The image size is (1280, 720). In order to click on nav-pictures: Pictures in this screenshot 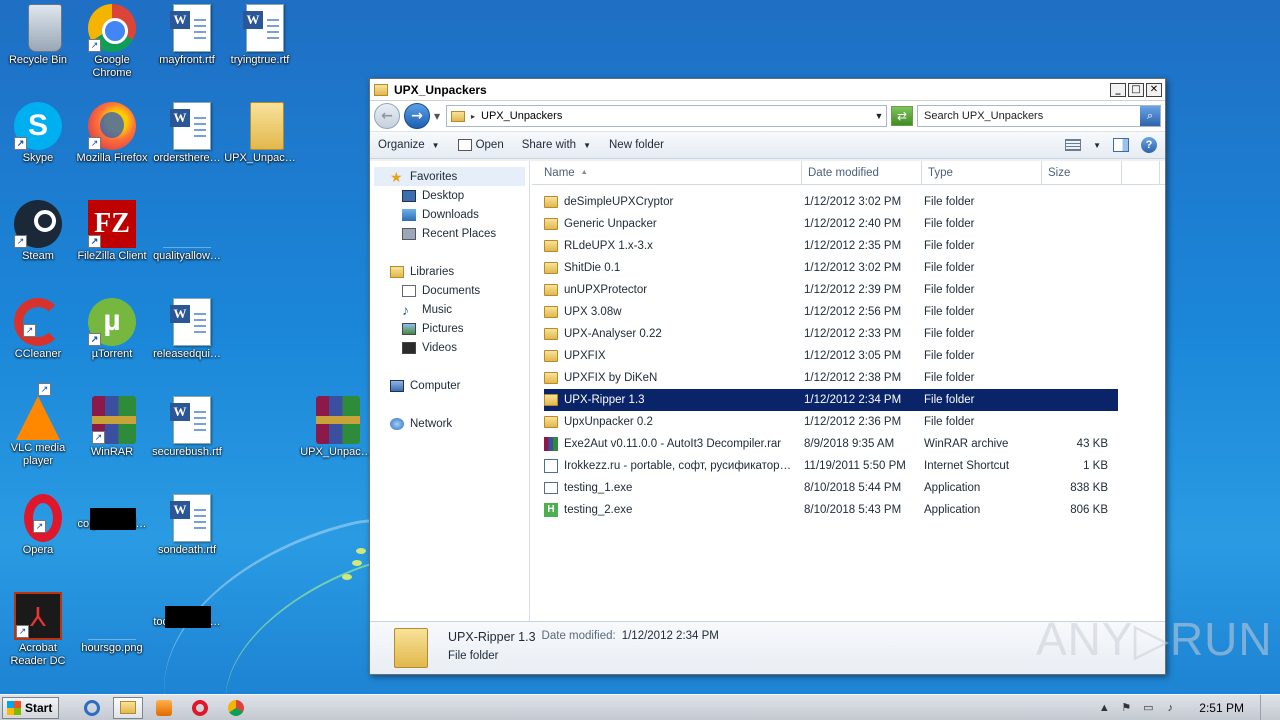, I will do `click(449, 328)`.